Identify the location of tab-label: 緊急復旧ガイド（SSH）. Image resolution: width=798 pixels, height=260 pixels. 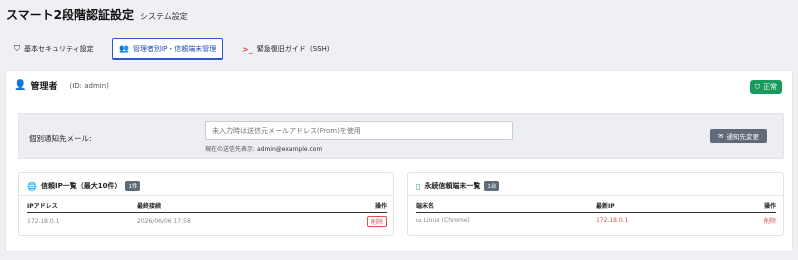
(295, 49).